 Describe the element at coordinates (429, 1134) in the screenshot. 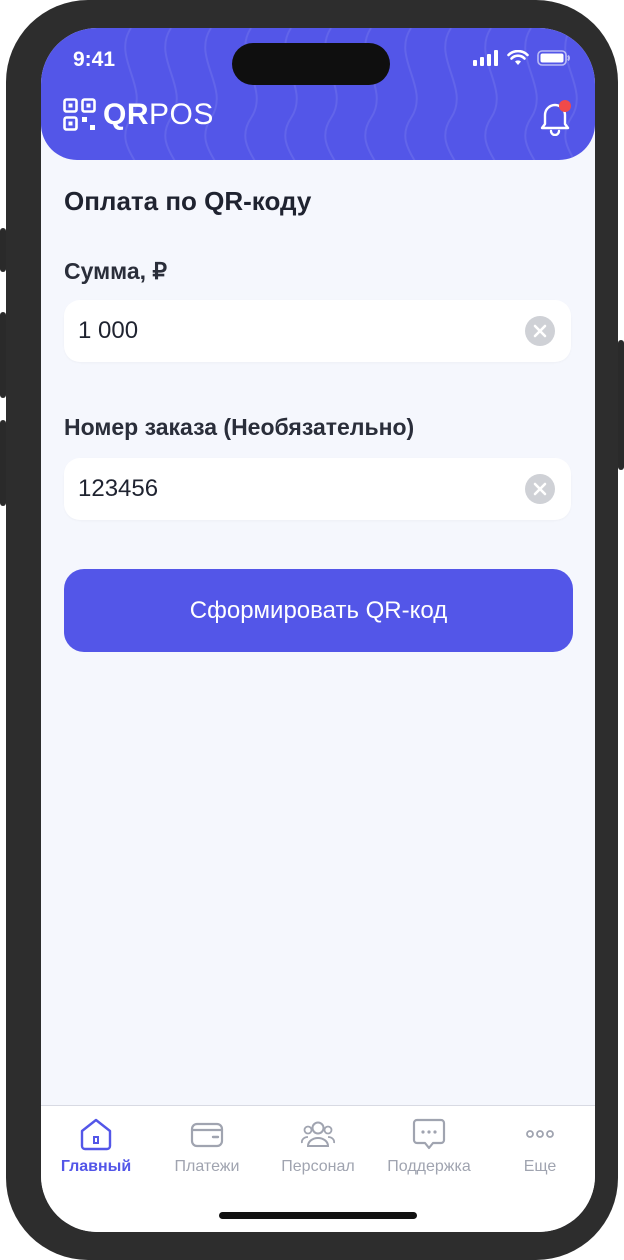

I see `chat-icon` at that location.